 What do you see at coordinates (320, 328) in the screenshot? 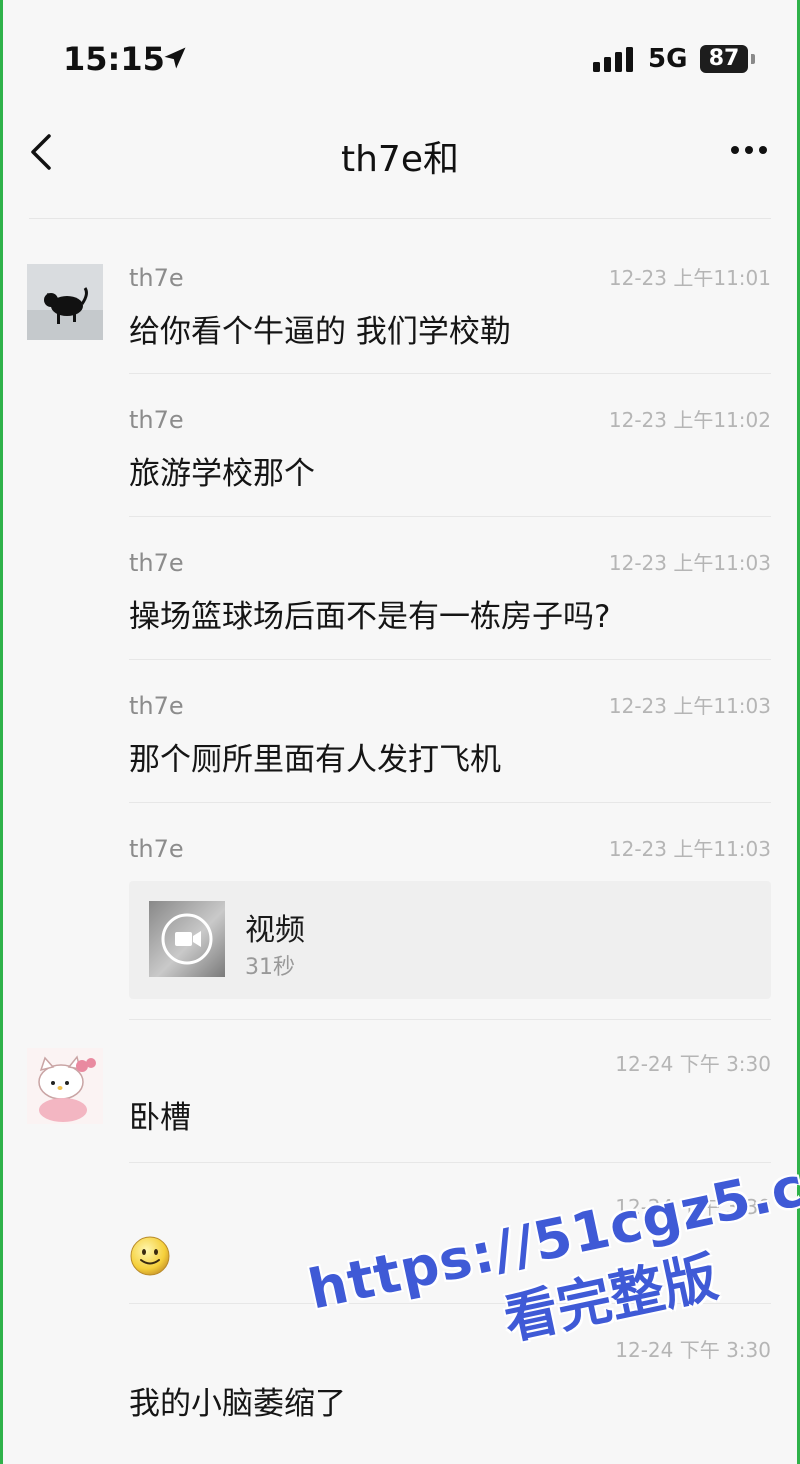
I see `message-text: 给你看个牛逼的 我们学校勒` at bounding box center [320, 328].